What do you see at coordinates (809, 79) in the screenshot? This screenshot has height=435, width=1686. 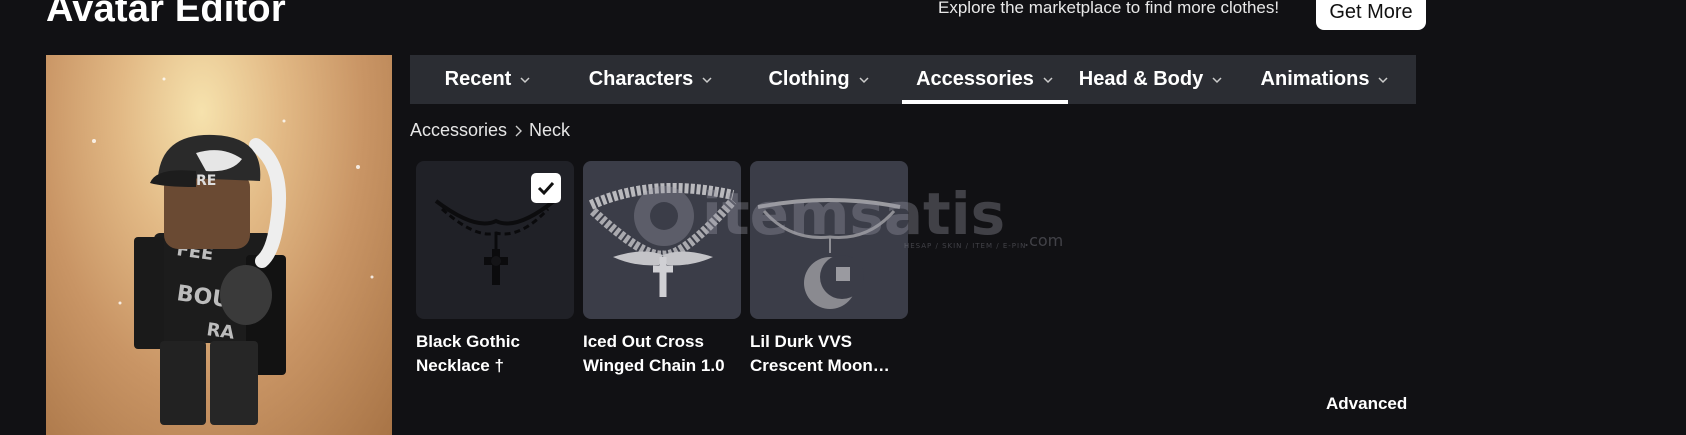 I see `tab-label: Clothing` at bounding box center [809, 79].